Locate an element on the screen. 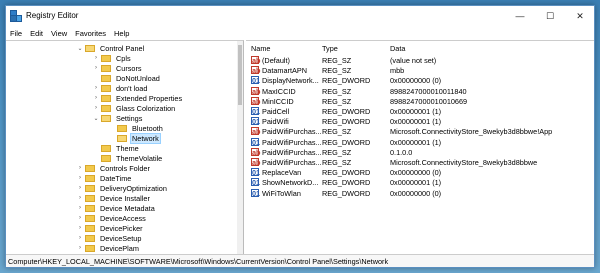 This screenshot has height=273, width=600. maximize-button: ☐ is located at coordinates (550, 16).